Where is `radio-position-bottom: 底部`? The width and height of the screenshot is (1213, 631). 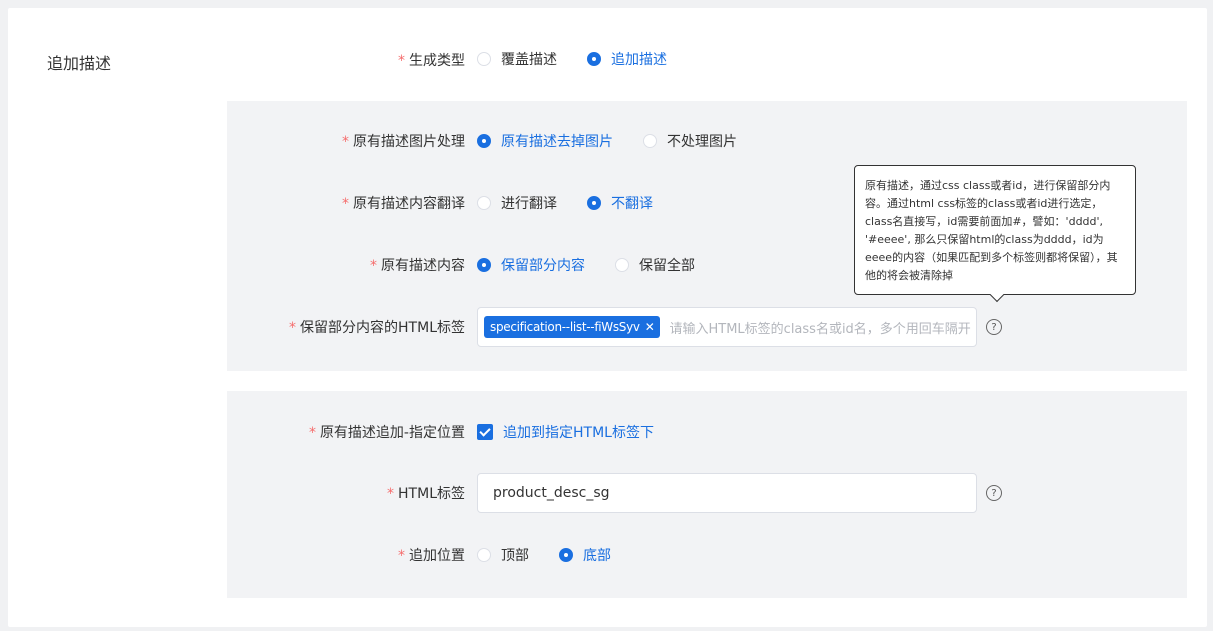 radio-position-bottom: 底部 is located at coordinates (585, 555).